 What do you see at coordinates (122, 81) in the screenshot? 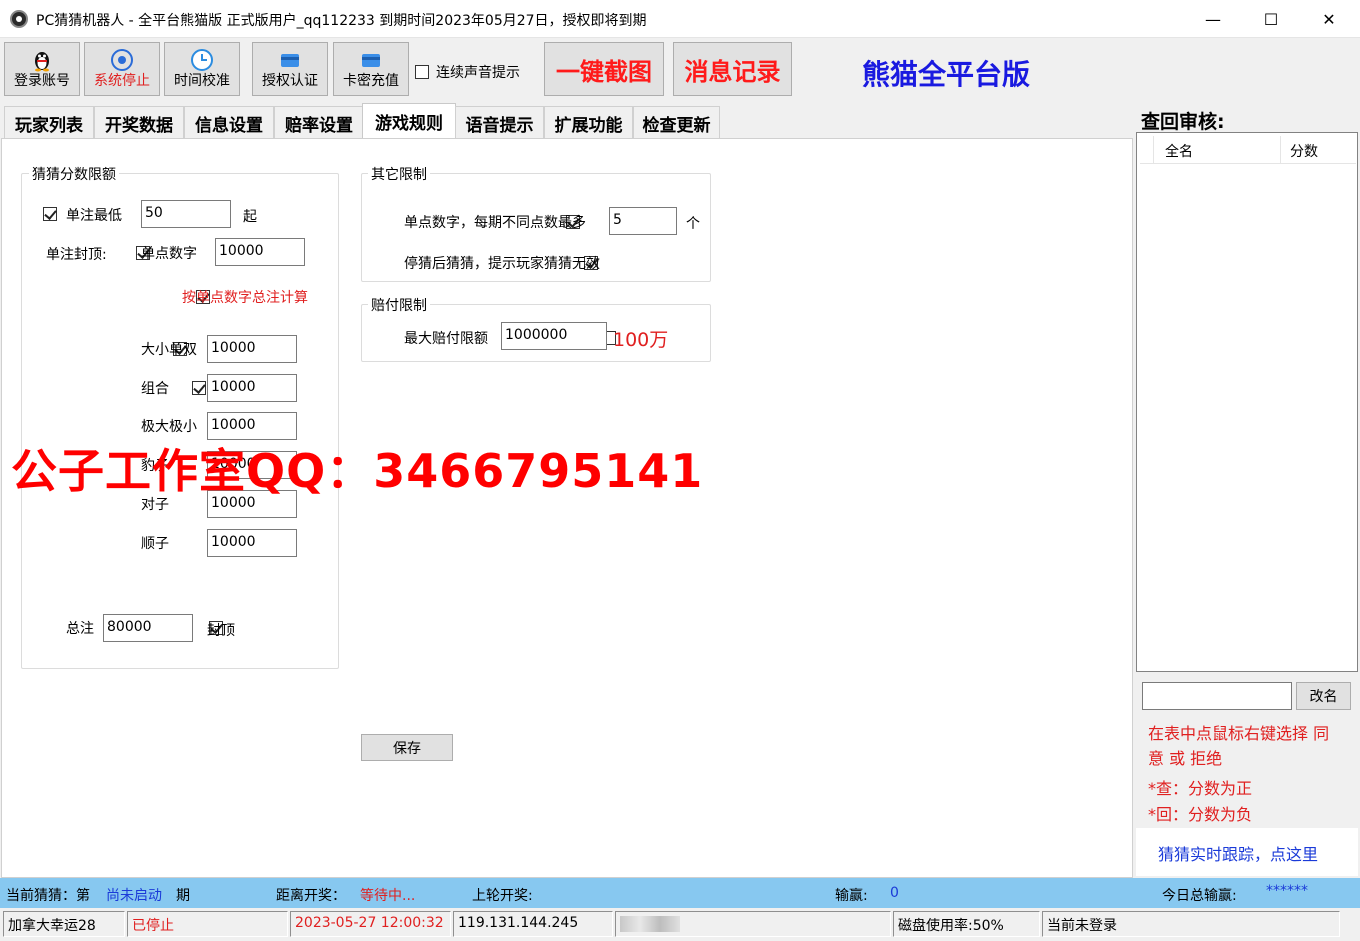
I see `system-stop-label: 系统停止` at bounding box center [122, 81].